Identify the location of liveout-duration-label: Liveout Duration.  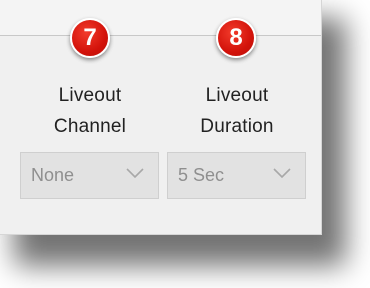
(237, 111).